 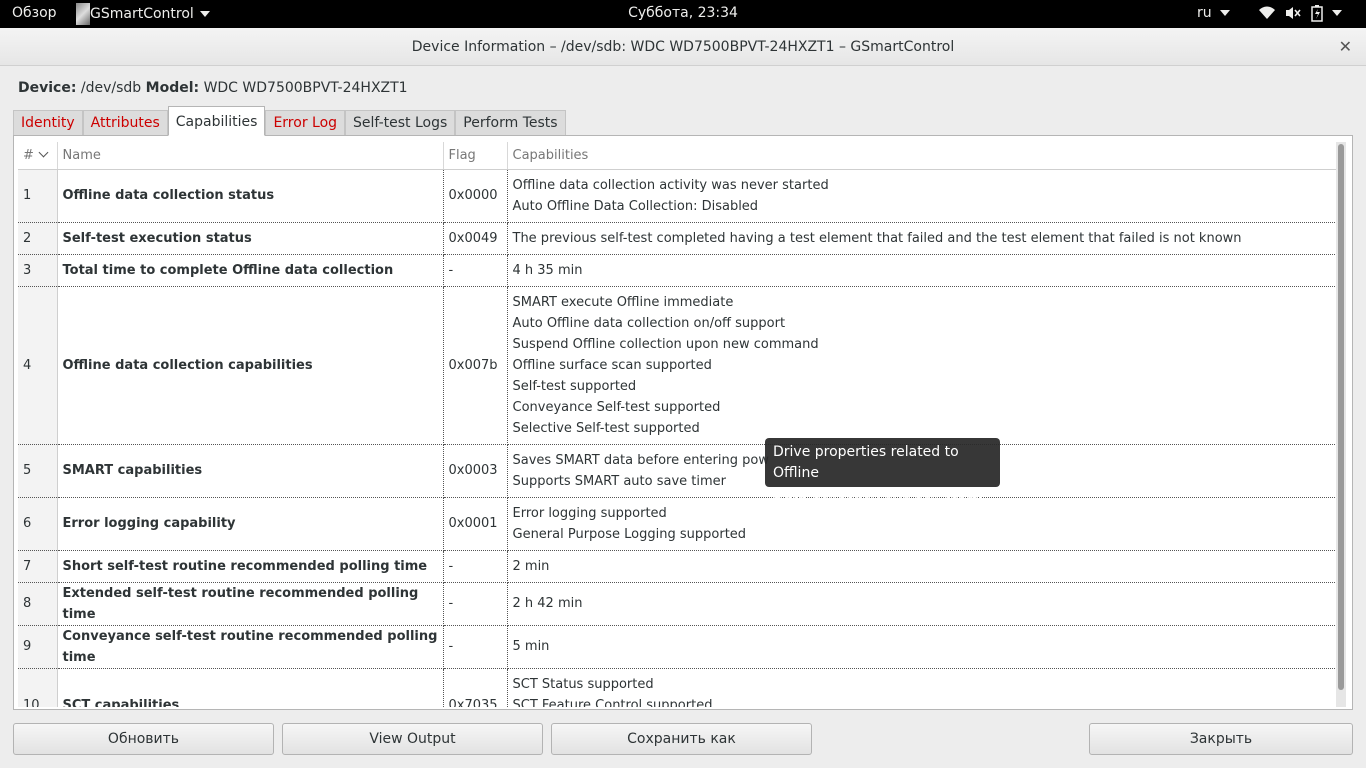 What do you see at coordinates (250, 156) in the screenshot?
I see `column-header-name: Name` at bounding box center [250, 156].